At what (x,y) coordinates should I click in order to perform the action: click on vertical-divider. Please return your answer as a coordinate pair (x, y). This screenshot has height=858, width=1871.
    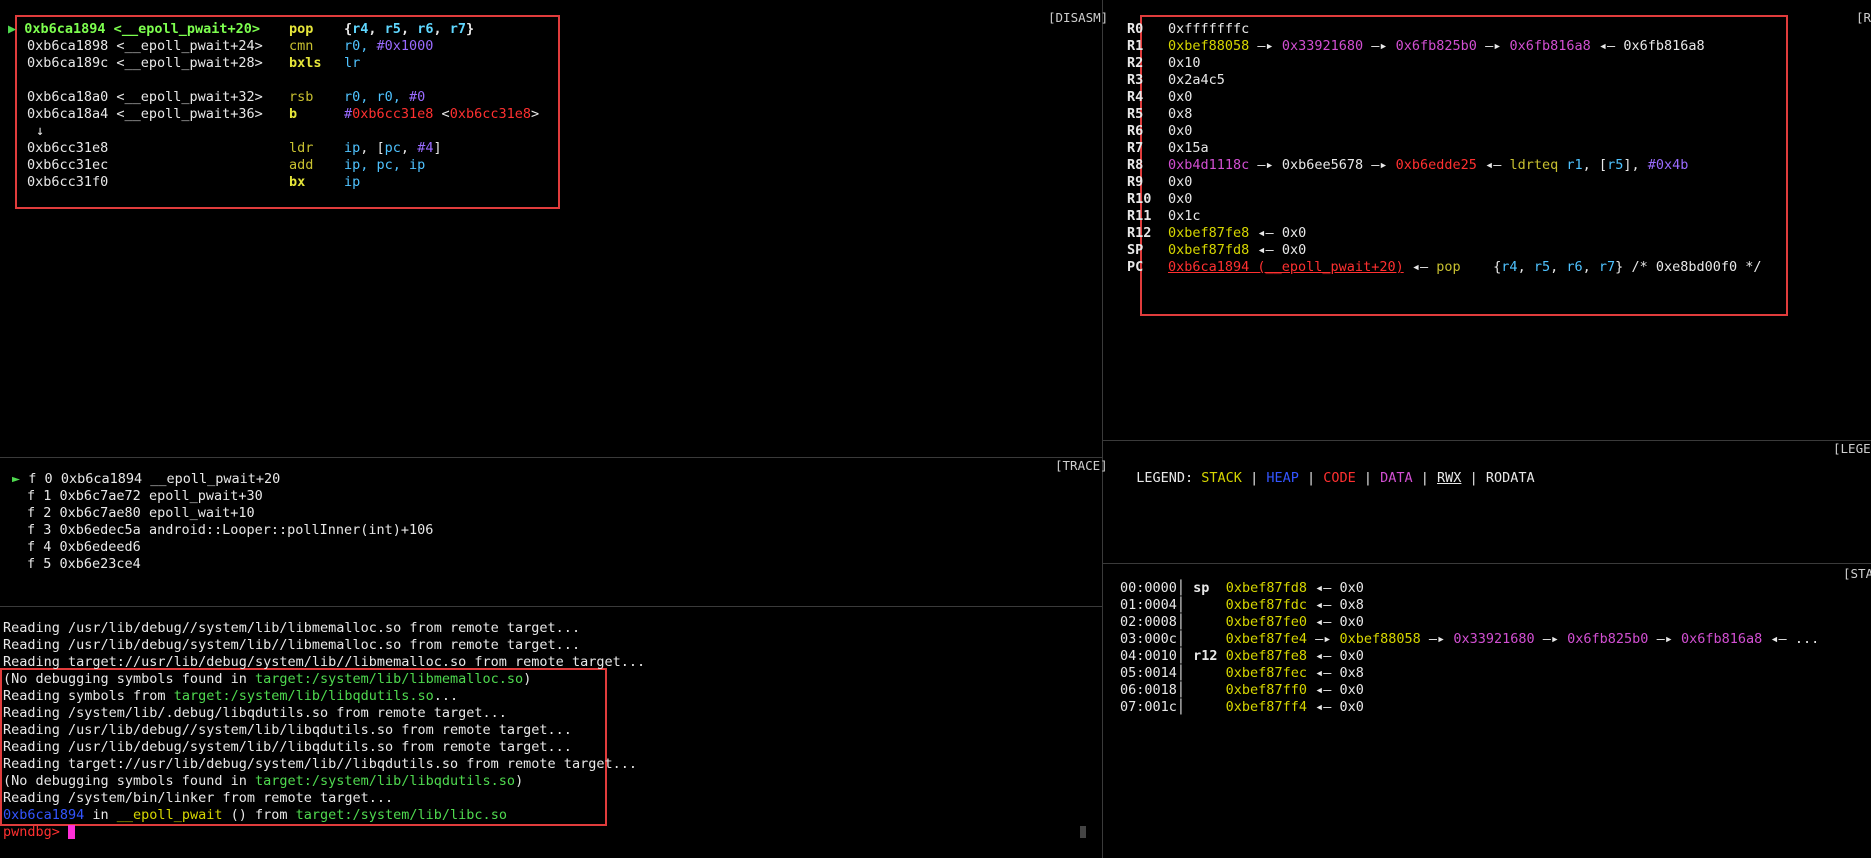
    Looking at the image, I should click on (1102, 429).